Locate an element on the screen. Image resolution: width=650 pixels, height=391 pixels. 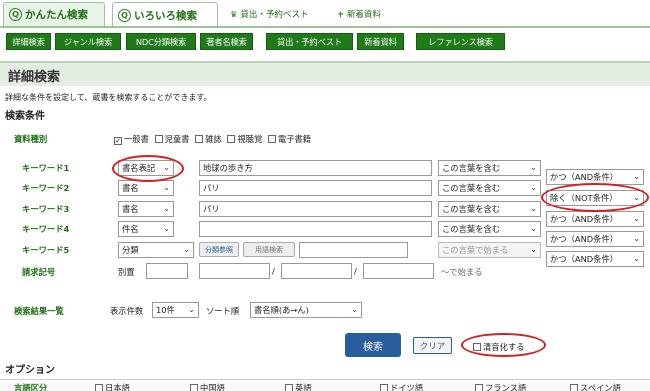
toplink-best: ♛ 貸出・予約ベスト is located at coordinates (269, 14).